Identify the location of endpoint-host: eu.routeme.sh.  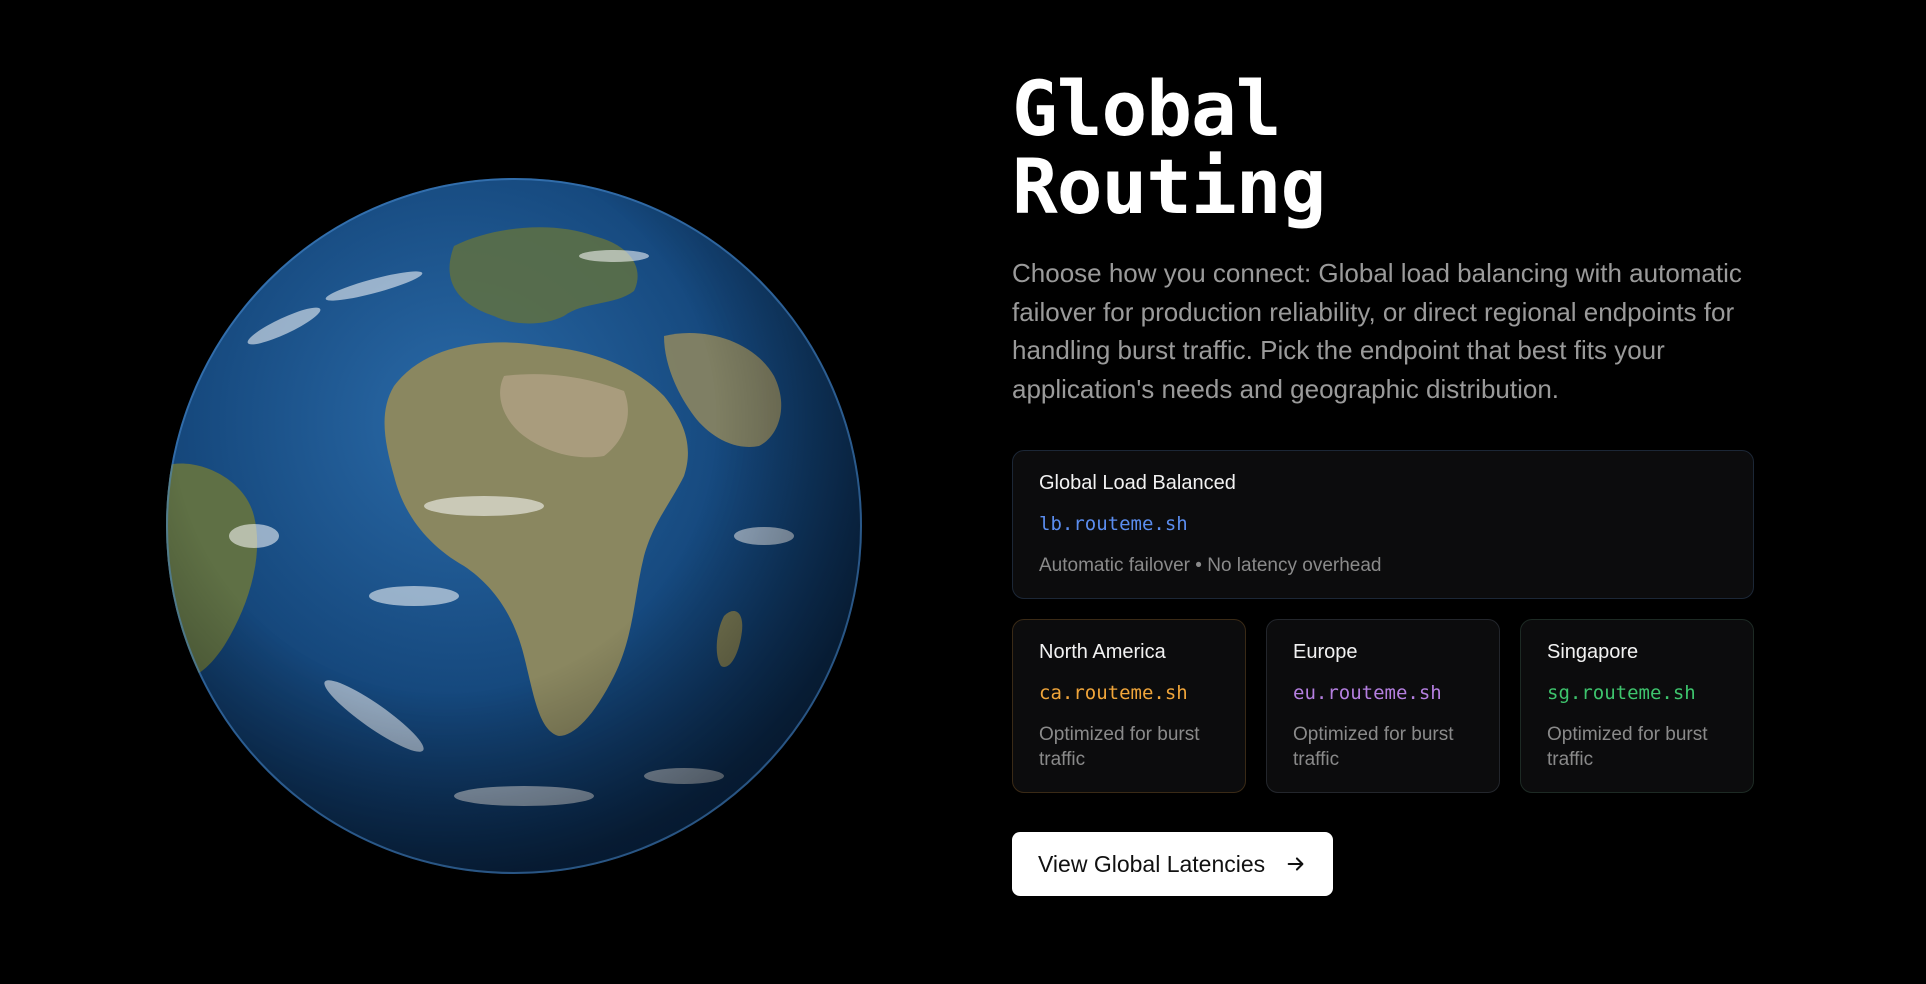
(1383, 693).